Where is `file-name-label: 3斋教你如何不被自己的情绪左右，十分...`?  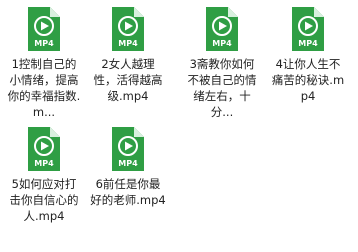 file-name-label: 3斋教你如何不被自己的情绪左右，十分... is located at coordinates (222, 88).